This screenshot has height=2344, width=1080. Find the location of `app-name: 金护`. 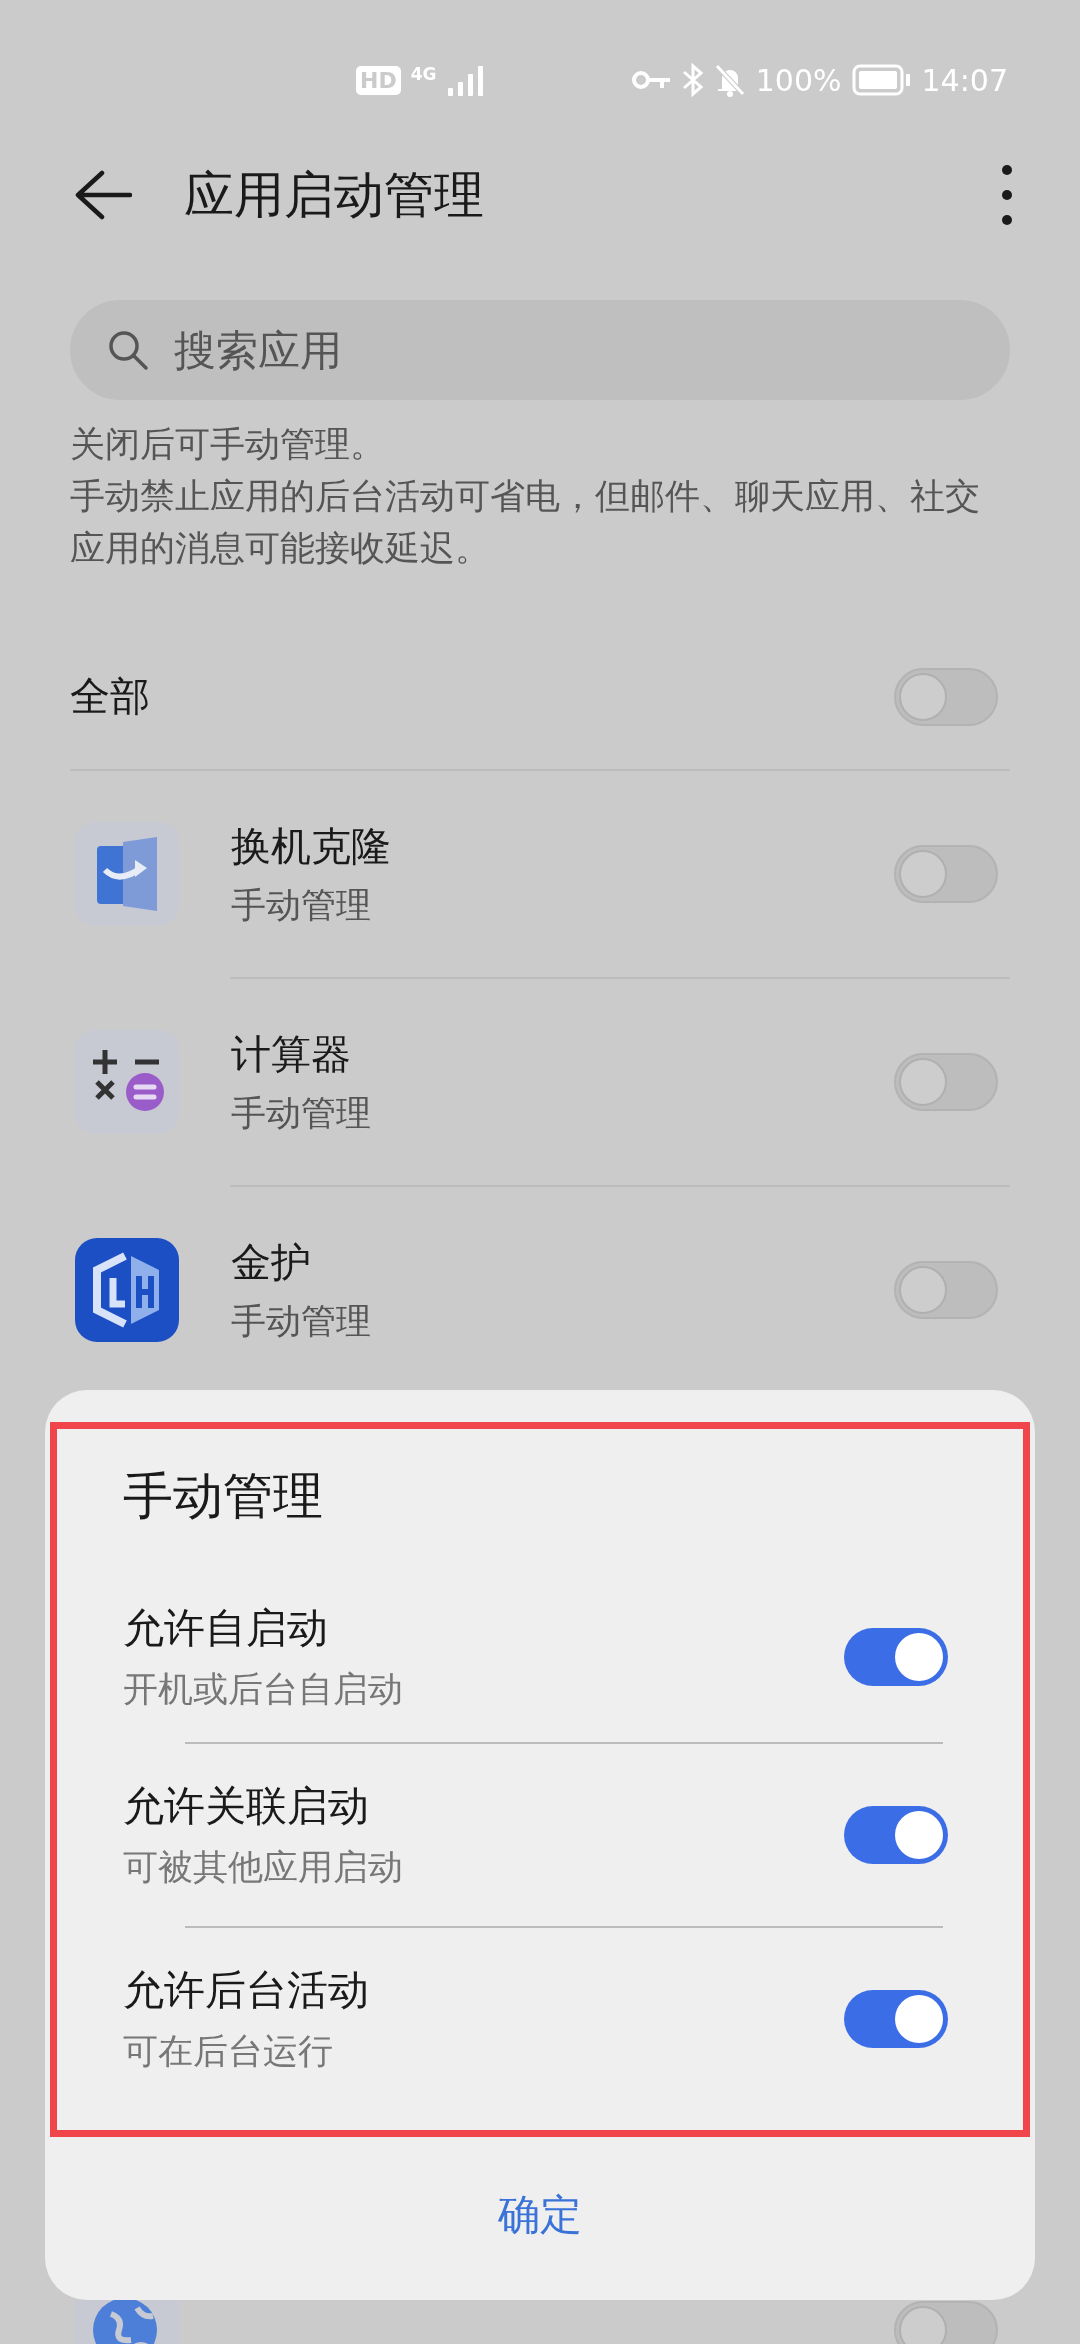

app-name: 金护 is located at coordinates (271, 1262).